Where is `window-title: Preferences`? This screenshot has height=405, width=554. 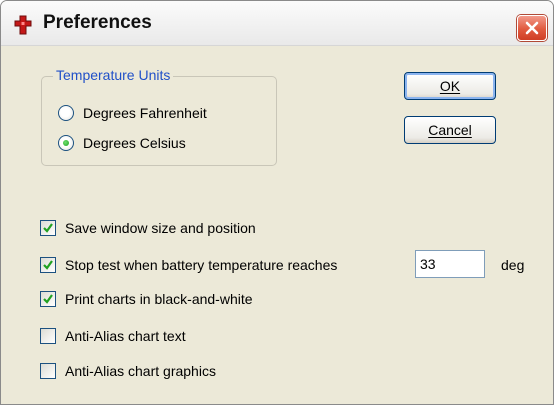
window-title: Preferences is located at coordinates (97, 22).